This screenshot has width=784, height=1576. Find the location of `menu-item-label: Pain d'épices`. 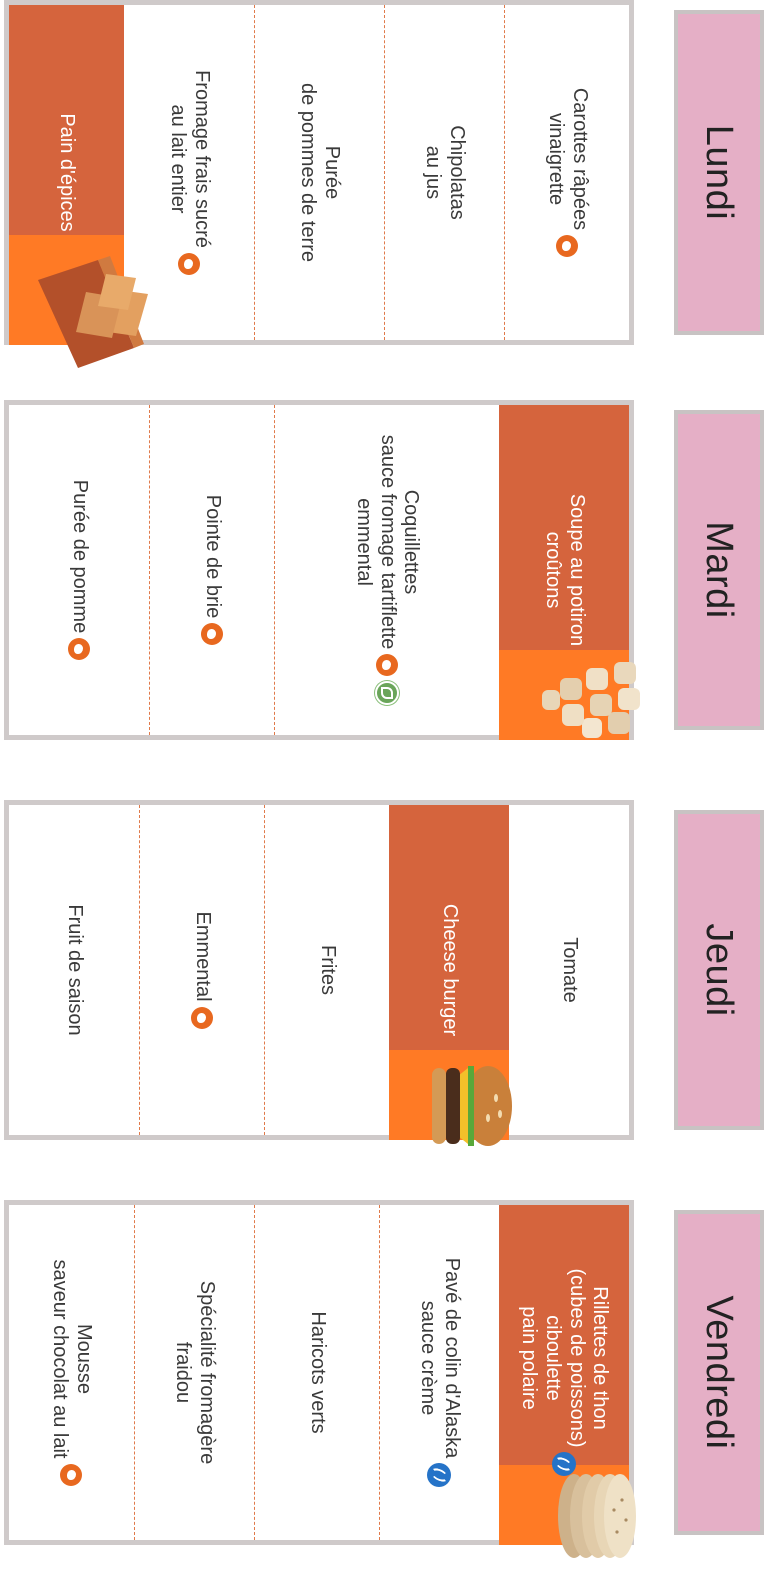

menu-item-label: Pain d'épices is located at coordinates (67, 172).